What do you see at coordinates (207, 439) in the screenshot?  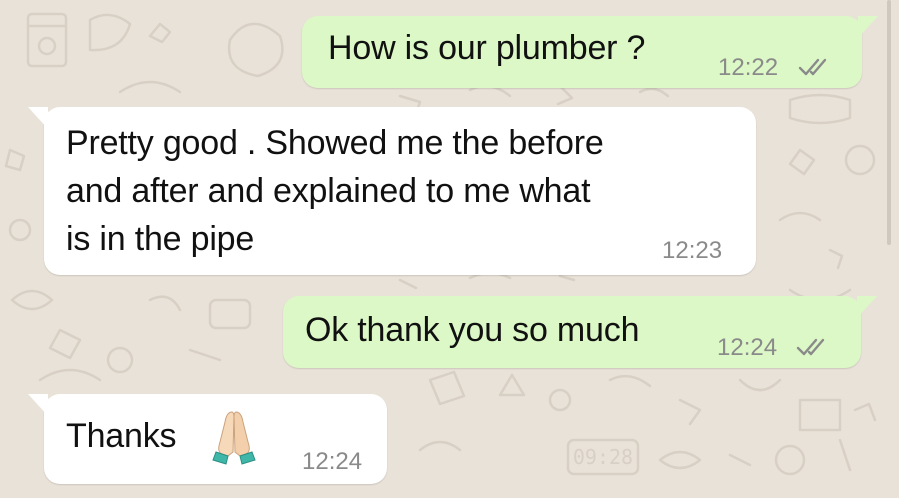 I see `incoming-message: Thanks 12:24` at bounding box center [207, 439].